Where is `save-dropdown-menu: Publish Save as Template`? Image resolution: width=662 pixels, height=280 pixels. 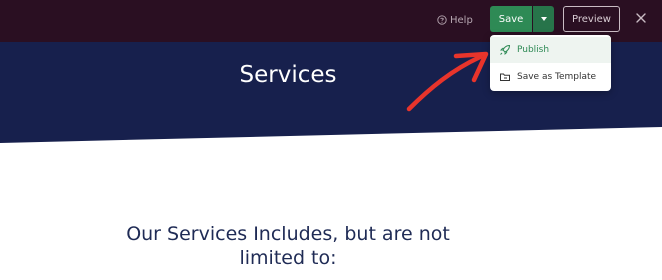
save-dropdown-menu: Publish Save as Template is located at coordinates (550, 63).